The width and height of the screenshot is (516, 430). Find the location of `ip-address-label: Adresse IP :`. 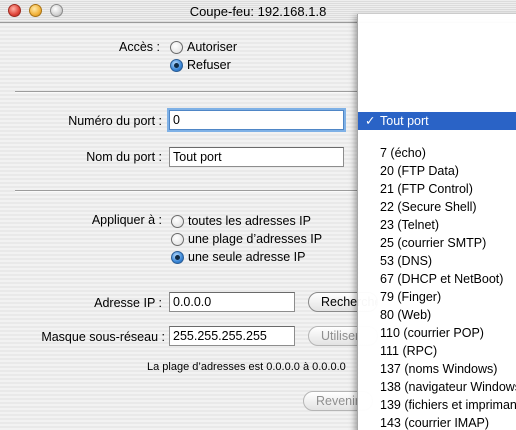

ip-address-label: Adresse IP : is located at coordinates (128, 303).